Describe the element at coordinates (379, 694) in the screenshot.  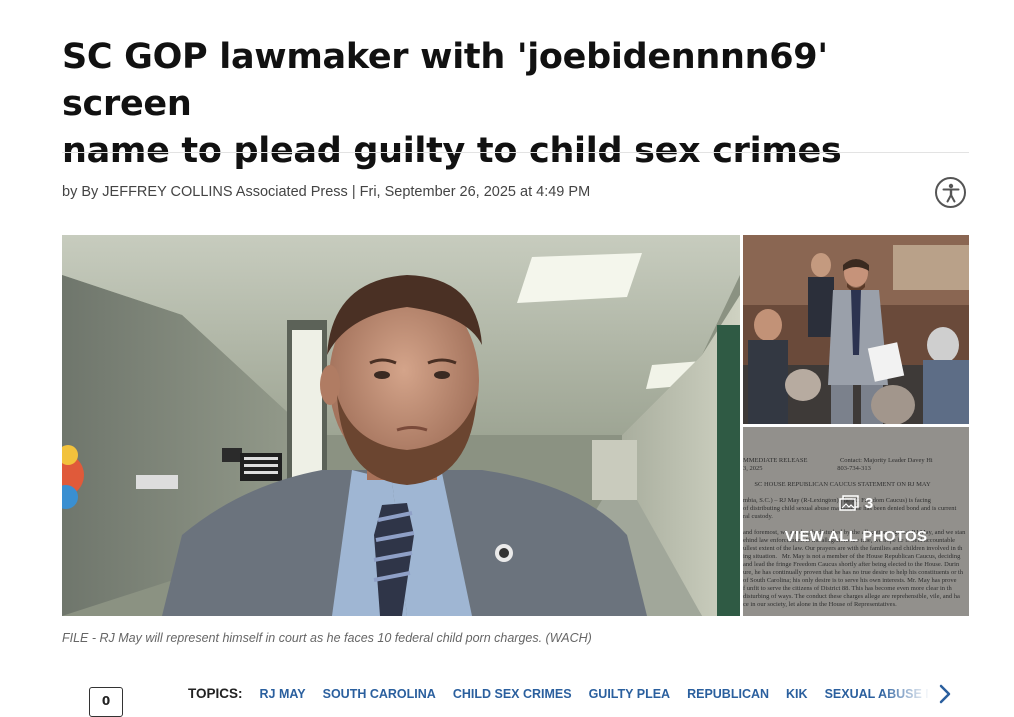
I see `topic-link: SOUTH CAROLINA` at that location.